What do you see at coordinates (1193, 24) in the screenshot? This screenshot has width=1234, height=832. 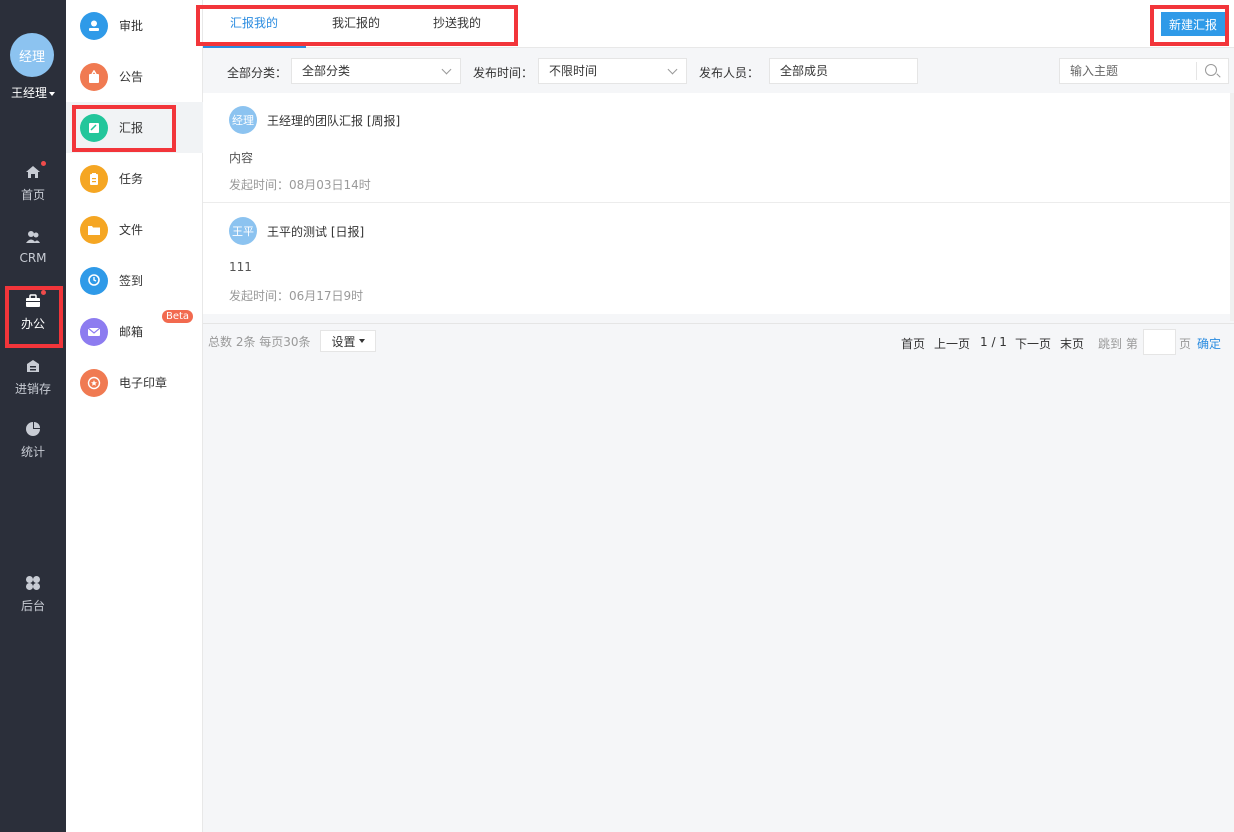 I see `new-report-button: 新建汇报` at bounding box center [1193, 24].